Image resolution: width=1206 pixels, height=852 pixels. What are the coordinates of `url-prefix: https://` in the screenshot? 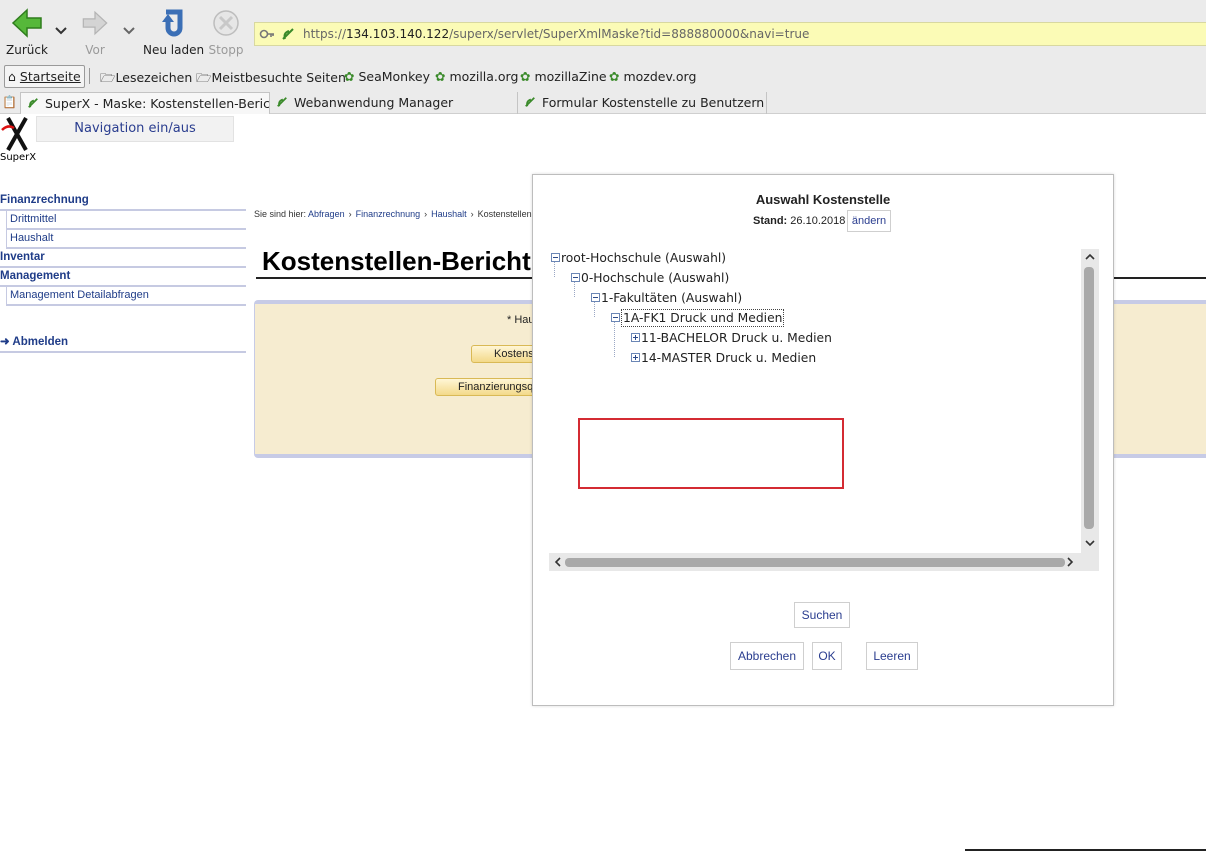 It's located at (325, 34).